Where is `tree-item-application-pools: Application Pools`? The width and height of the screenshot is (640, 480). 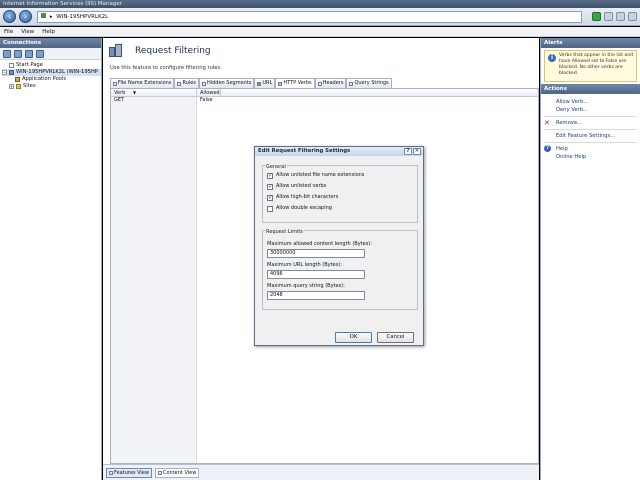 tree-item-application-pools: Application Pools is located at coordinates (51, 79).